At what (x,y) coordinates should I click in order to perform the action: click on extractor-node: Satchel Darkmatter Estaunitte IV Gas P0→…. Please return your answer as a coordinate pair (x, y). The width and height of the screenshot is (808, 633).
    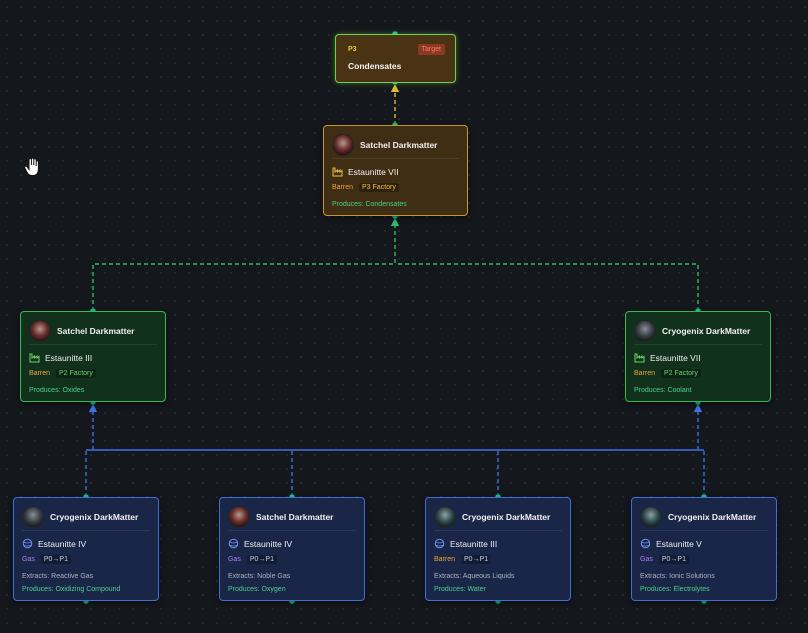
    Looking at the image, I should click on (292, 549).